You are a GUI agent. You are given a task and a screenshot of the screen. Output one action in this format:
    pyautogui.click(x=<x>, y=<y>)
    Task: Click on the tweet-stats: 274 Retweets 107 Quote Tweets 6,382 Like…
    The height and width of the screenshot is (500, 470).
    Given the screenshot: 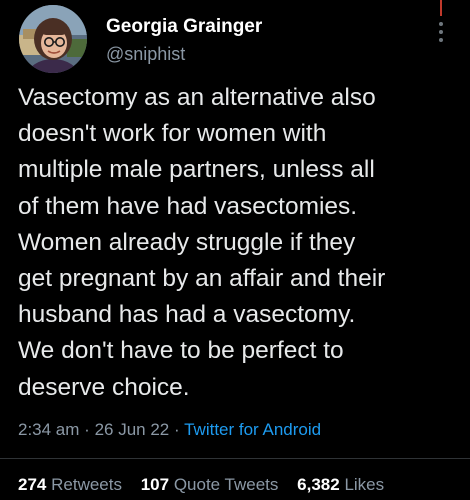 What is the action you would take?
    pyautogui.click(x=208, y=485)
    